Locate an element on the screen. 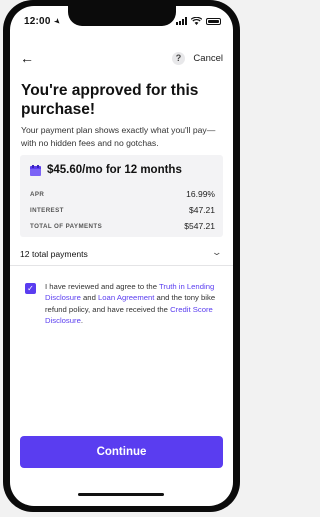  agreement-text-part: I have reviewed and agree to the is located at coordinates (102, 286).